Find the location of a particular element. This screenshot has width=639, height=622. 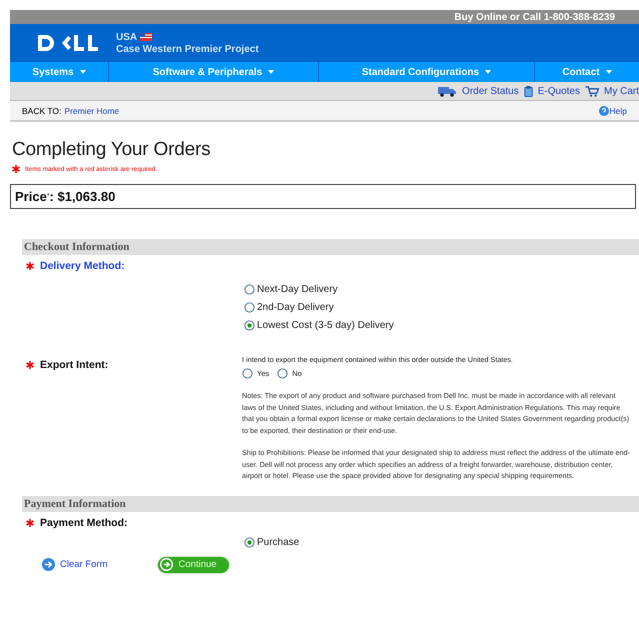

field-label: Delivery Method: is located at coordinates (82, 266).